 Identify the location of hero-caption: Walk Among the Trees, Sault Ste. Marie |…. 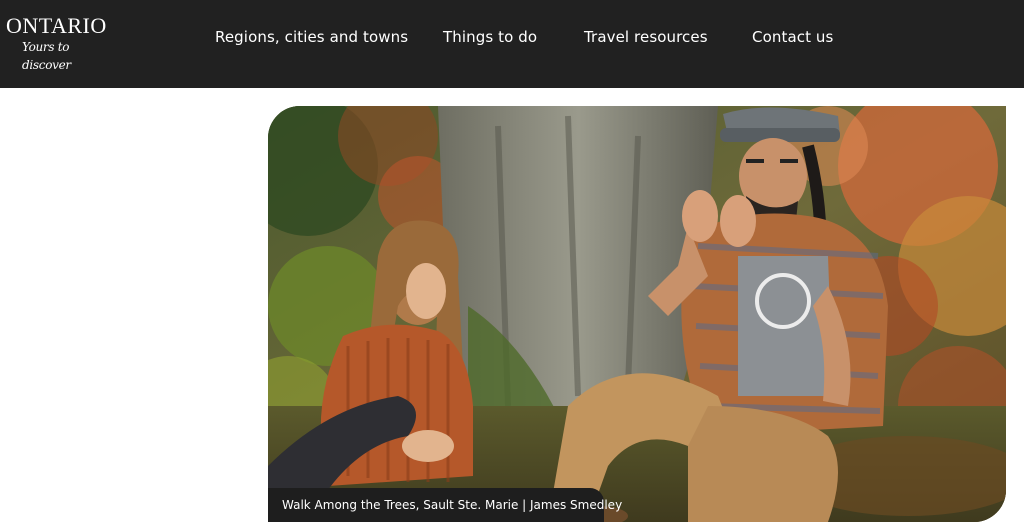
(445, 505).